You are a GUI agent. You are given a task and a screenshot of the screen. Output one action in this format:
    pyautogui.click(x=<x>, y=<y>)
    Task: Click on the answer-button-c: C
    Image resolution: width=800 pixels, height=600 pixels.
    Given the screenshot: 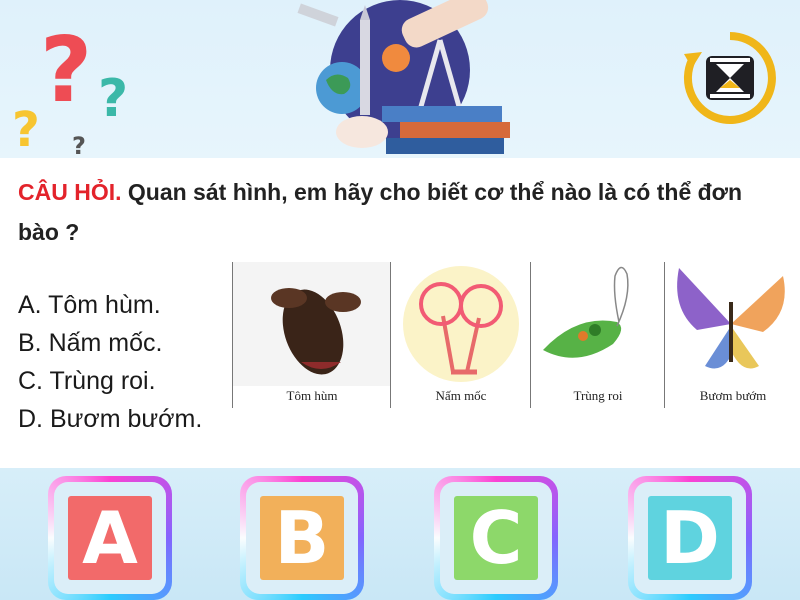 What is the action you would take?
    pyautogui.click(x=496, y=538)
    